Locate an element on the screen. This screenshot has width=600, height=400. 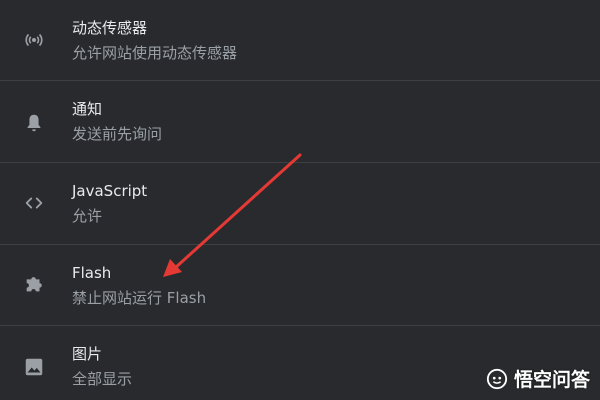
watermark: 悟空问答 is located at coordinates (538, 378).